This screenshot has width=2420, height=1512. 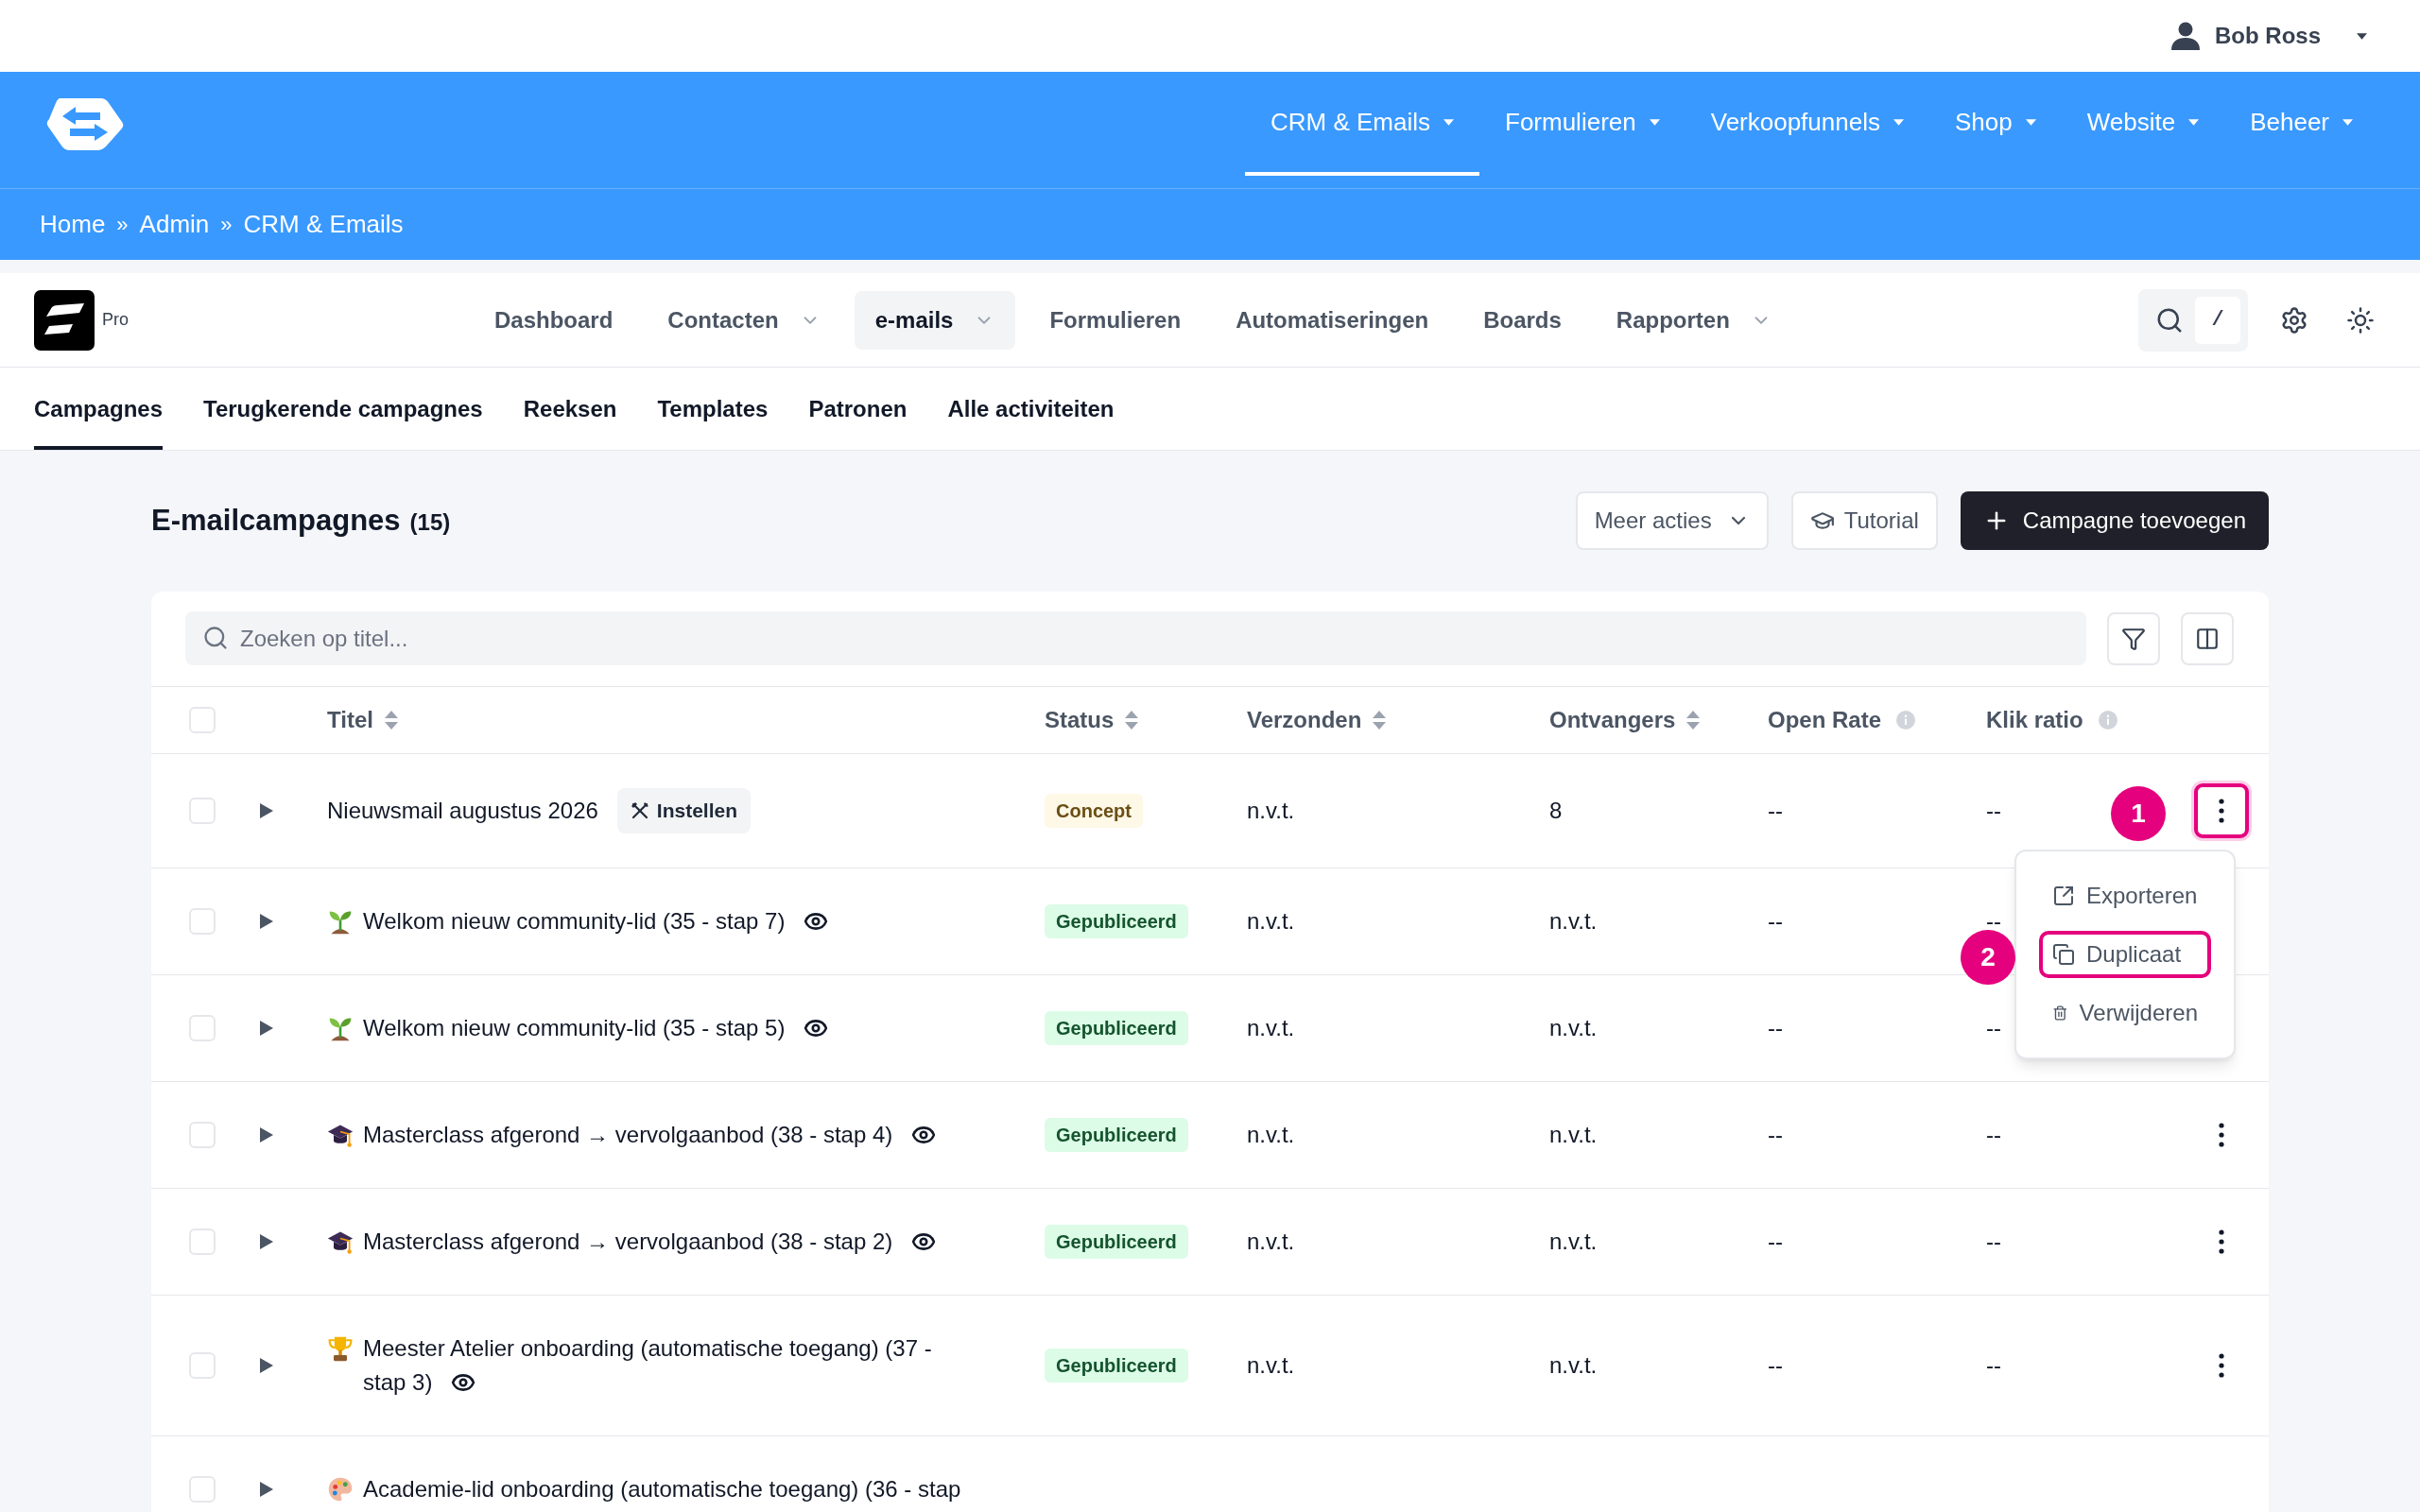 I want to click on tab: Campagnes, so click(x=99, y=409).